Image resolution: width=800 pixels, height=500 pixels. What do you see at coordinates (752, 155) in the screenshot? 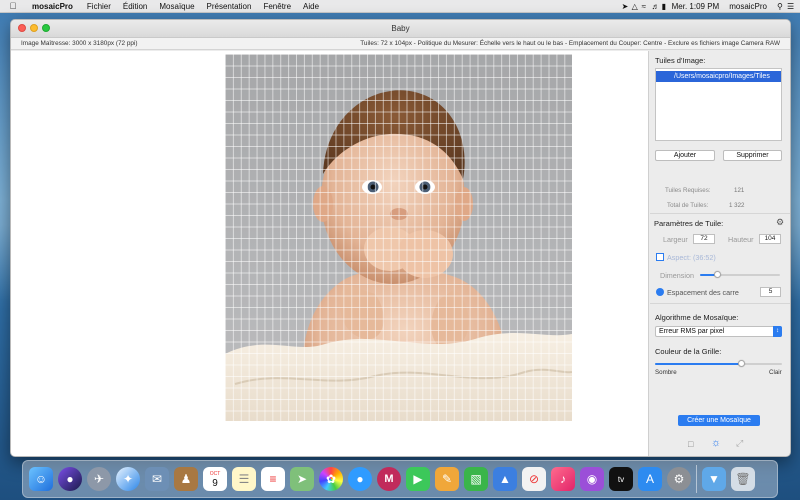
I see `remove-tiles-button: Supprimer` at bounding box center [752, 155].